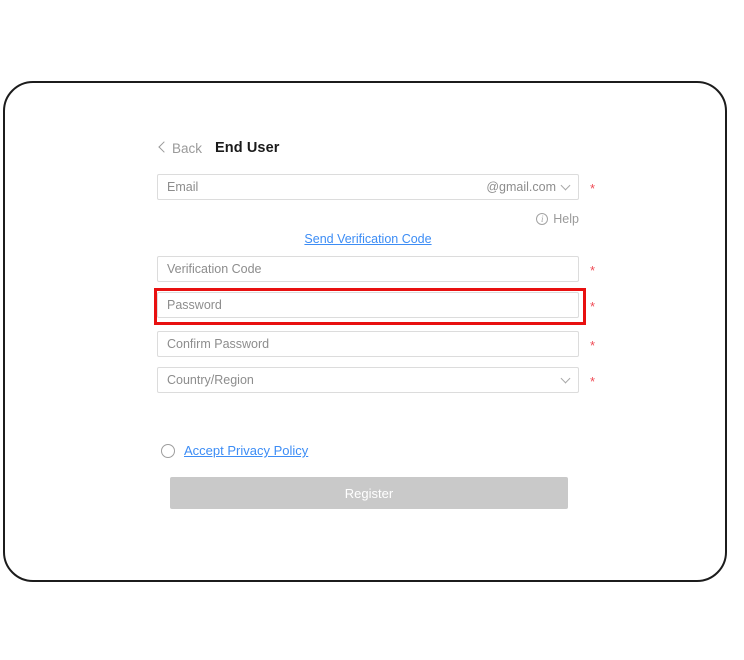 Image resolution: width=744 pixels, height=660 pixels. I want to click on field-row-verification-code: Verification Code *, so click(382, 269).